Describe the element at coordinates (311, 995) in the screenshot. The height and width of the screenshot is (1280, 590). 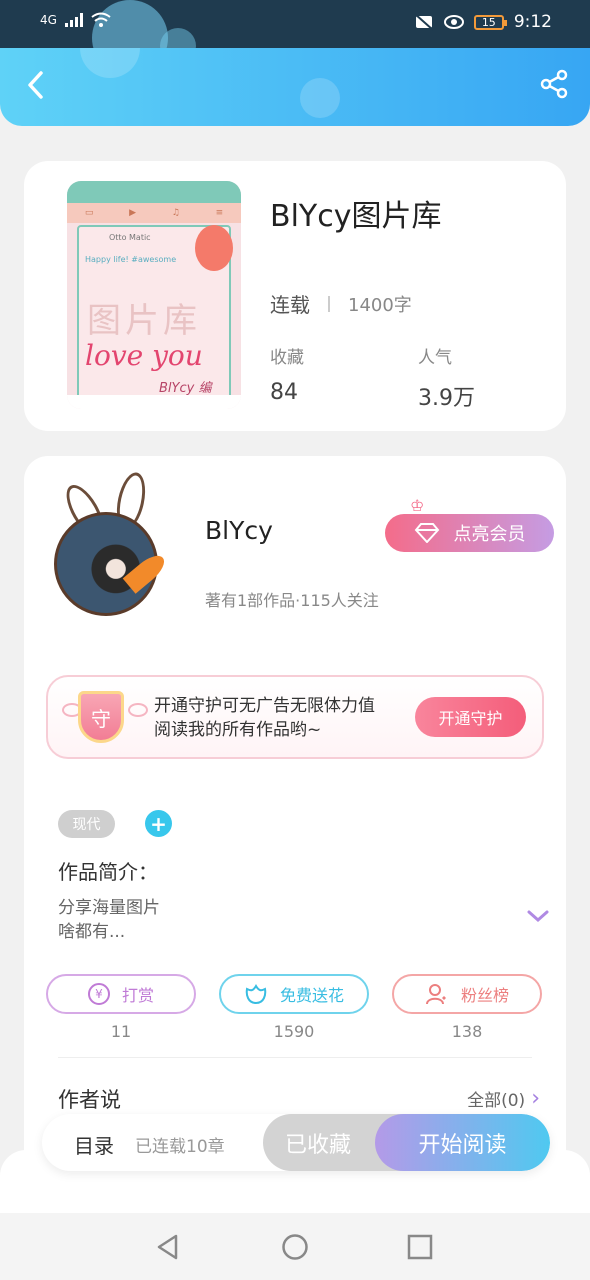
I see `flower-label: 免费送花` at that location.